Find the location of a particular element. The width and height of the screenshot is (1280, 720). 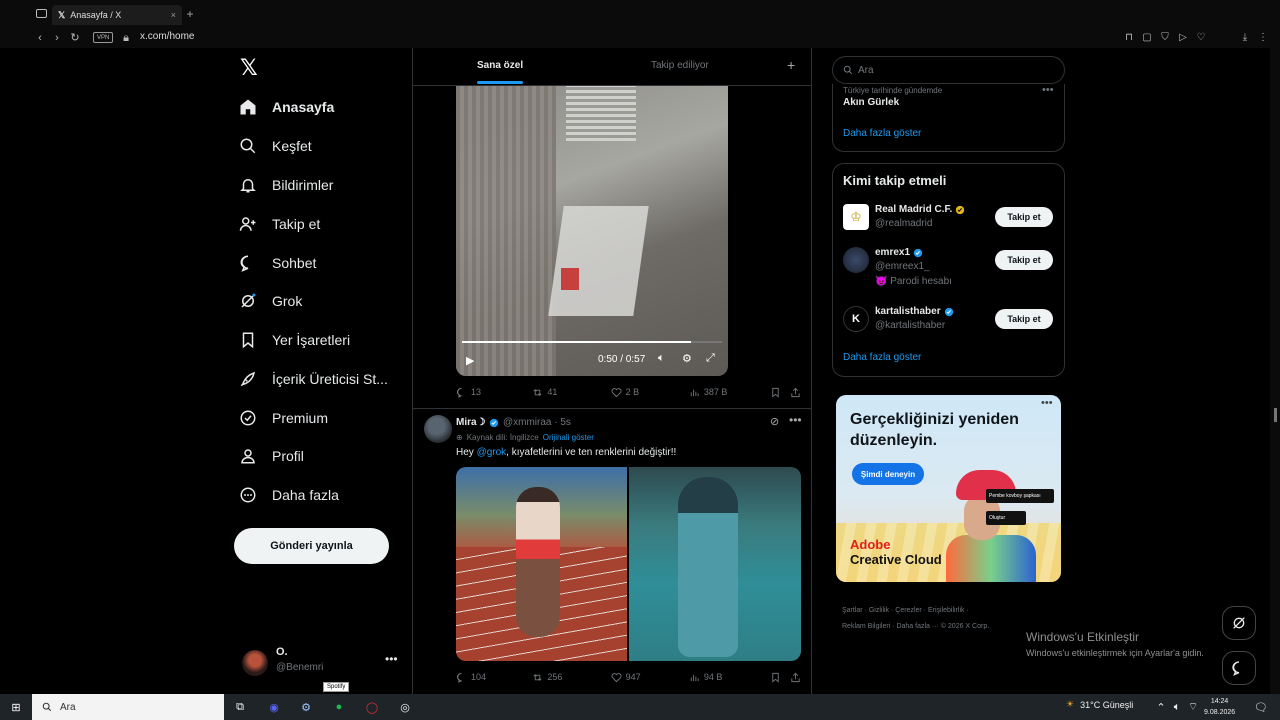

tweet-video: ▶ 0:50 / 0:57 🔈︎ ⚙ ⤢ is located at coordinates (592, 231).